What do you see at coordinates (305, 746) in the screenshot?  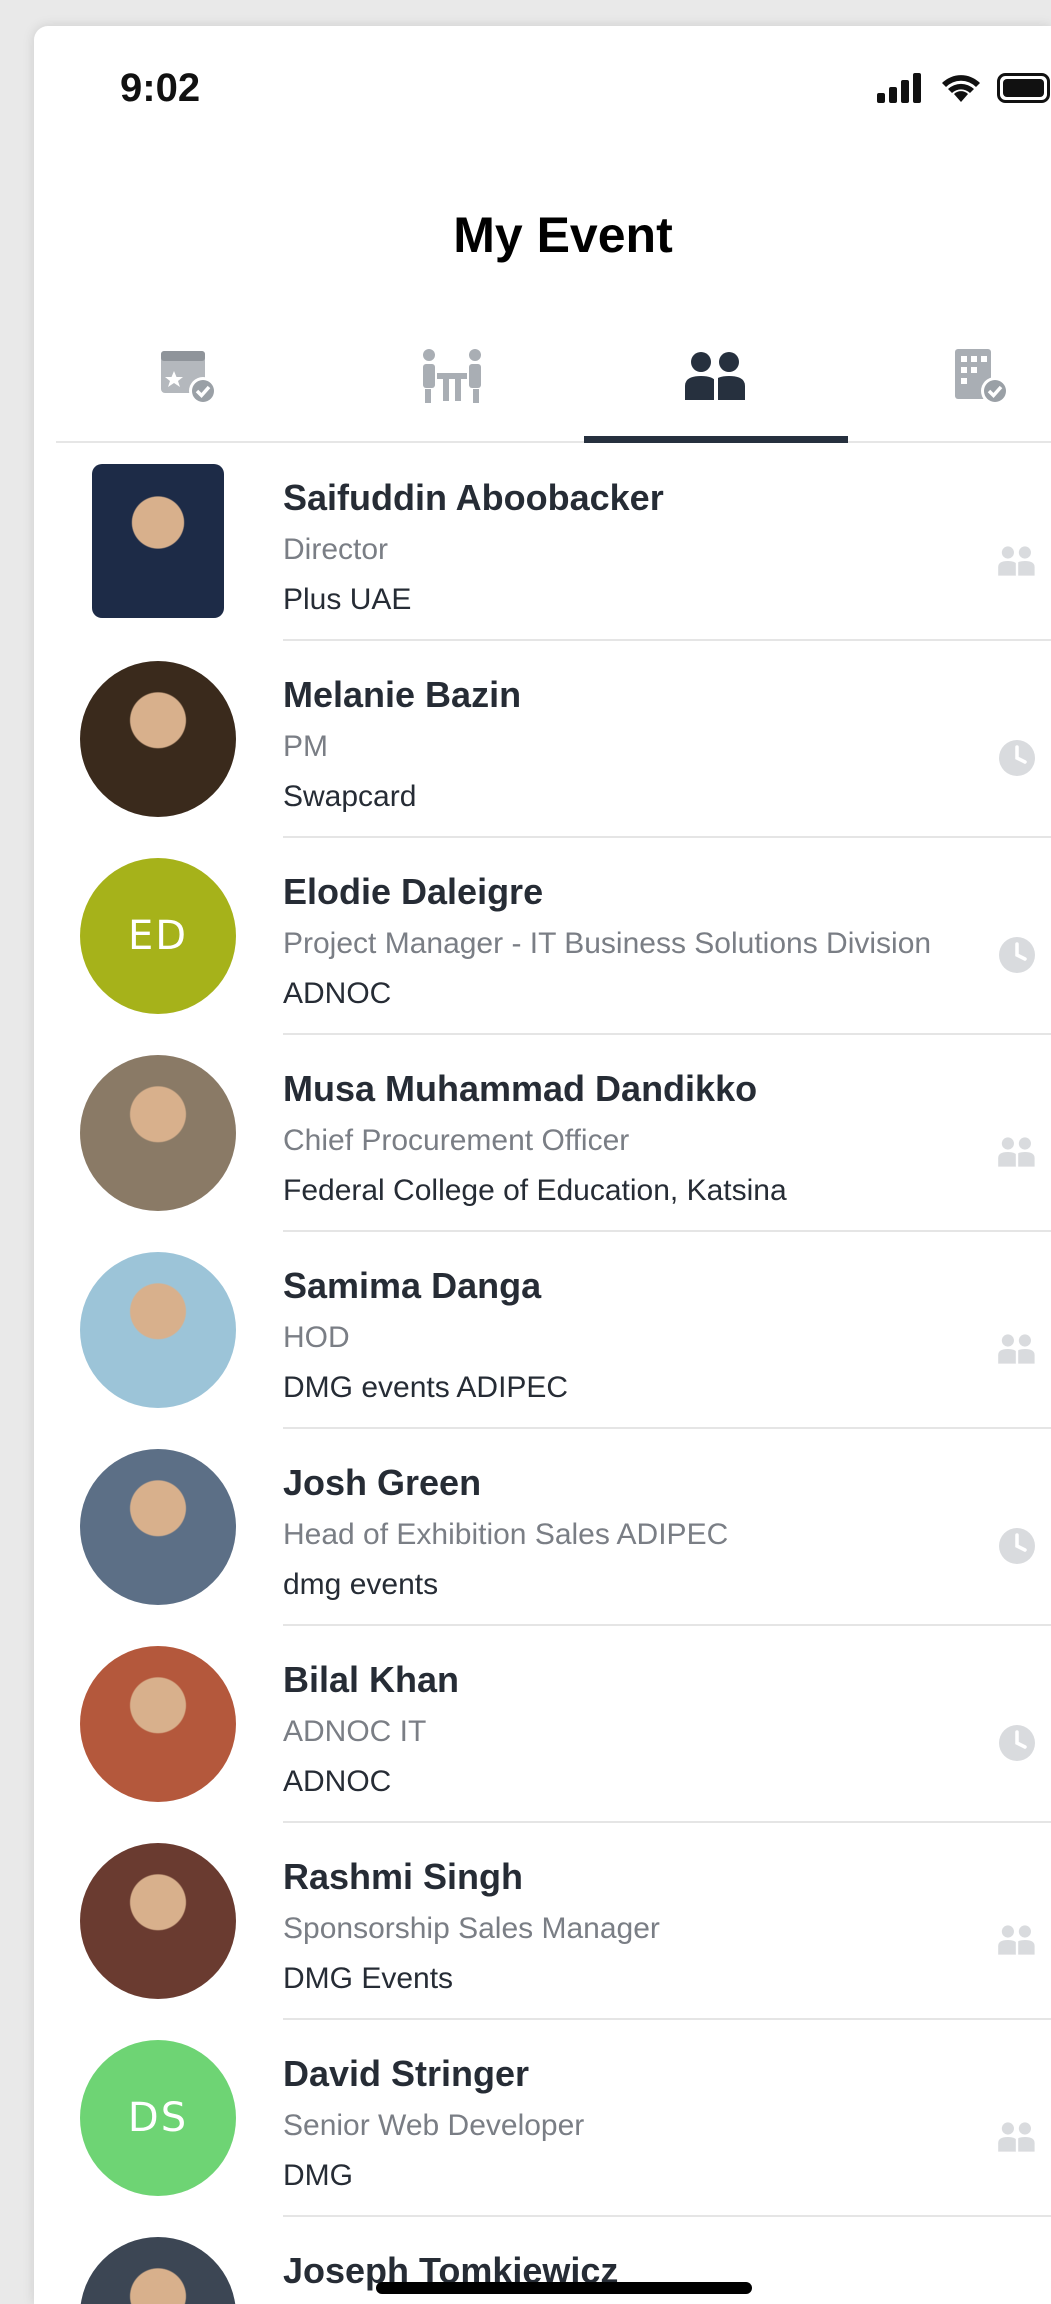 I see `person-title: PM` at bounding box center [305, 746].